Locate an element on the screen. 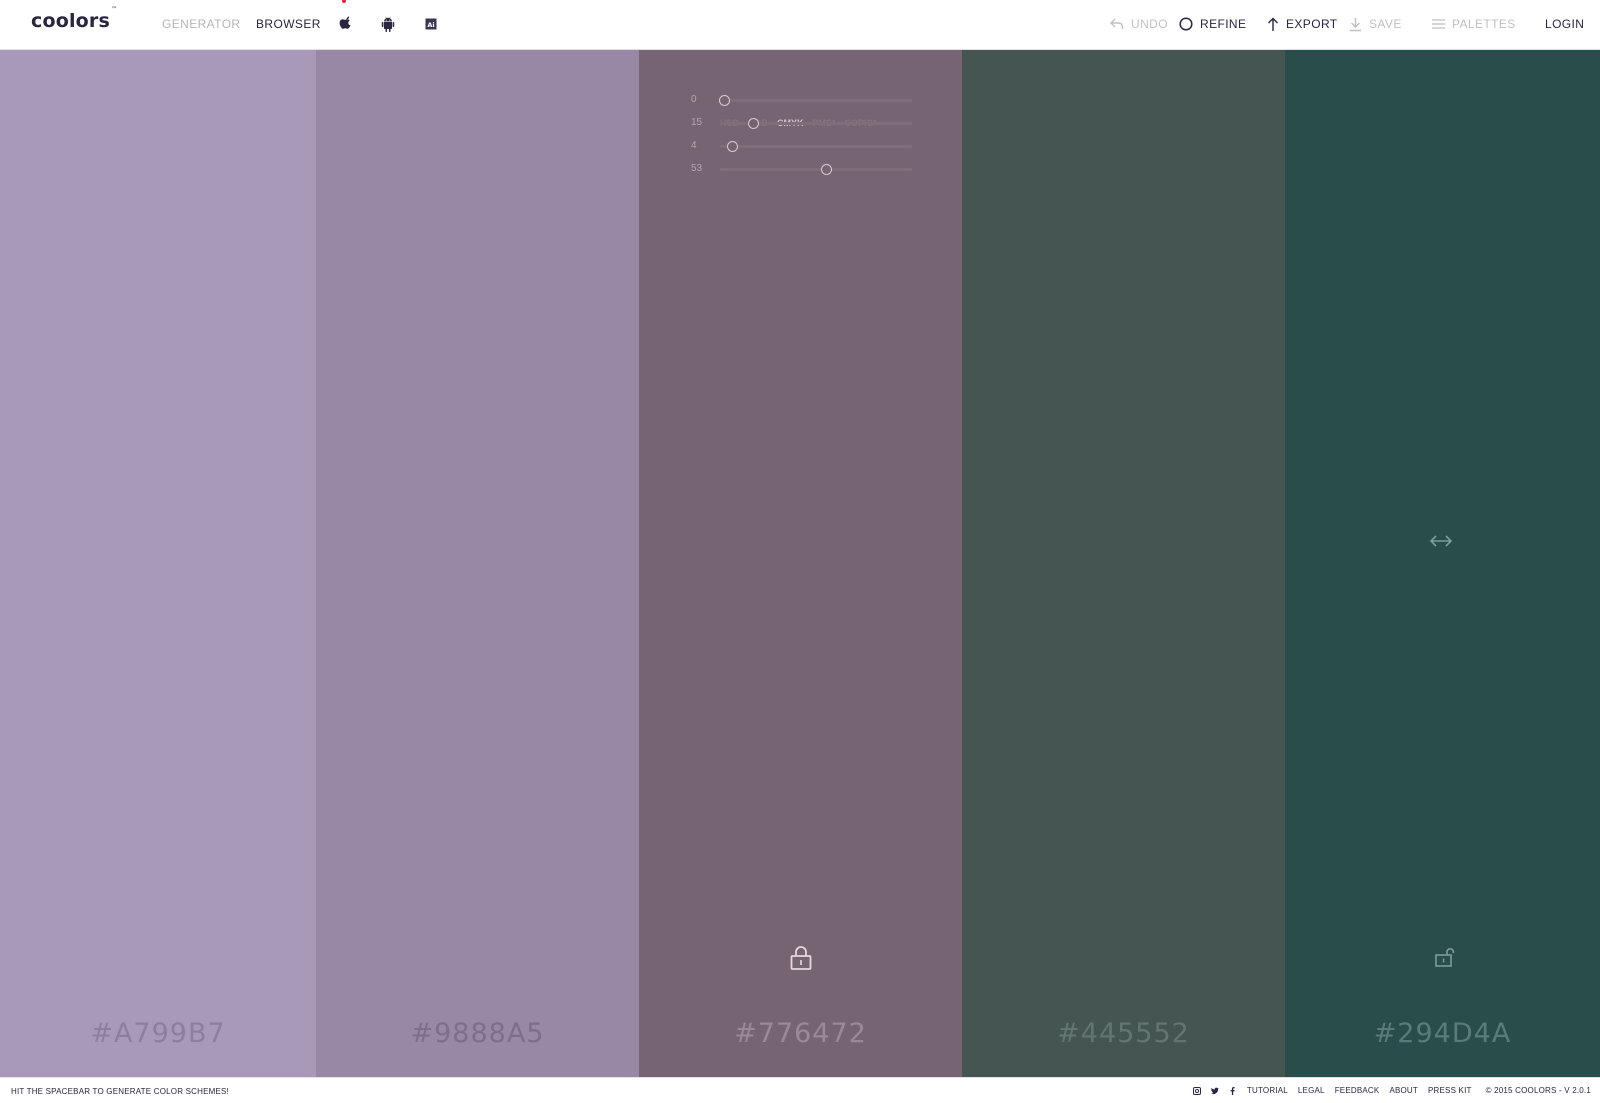 Image resolution: width=1600 pixels, height=1103 pixels. apple-icon is located at coordinates (346, 24).